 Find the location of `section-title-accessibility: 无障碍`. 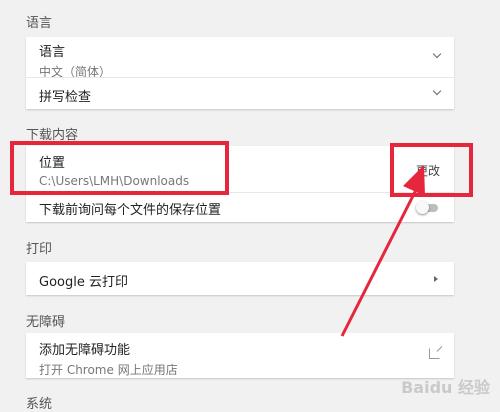

section-title-accessibility: 无障碍 is located at coordinates (46, 322).